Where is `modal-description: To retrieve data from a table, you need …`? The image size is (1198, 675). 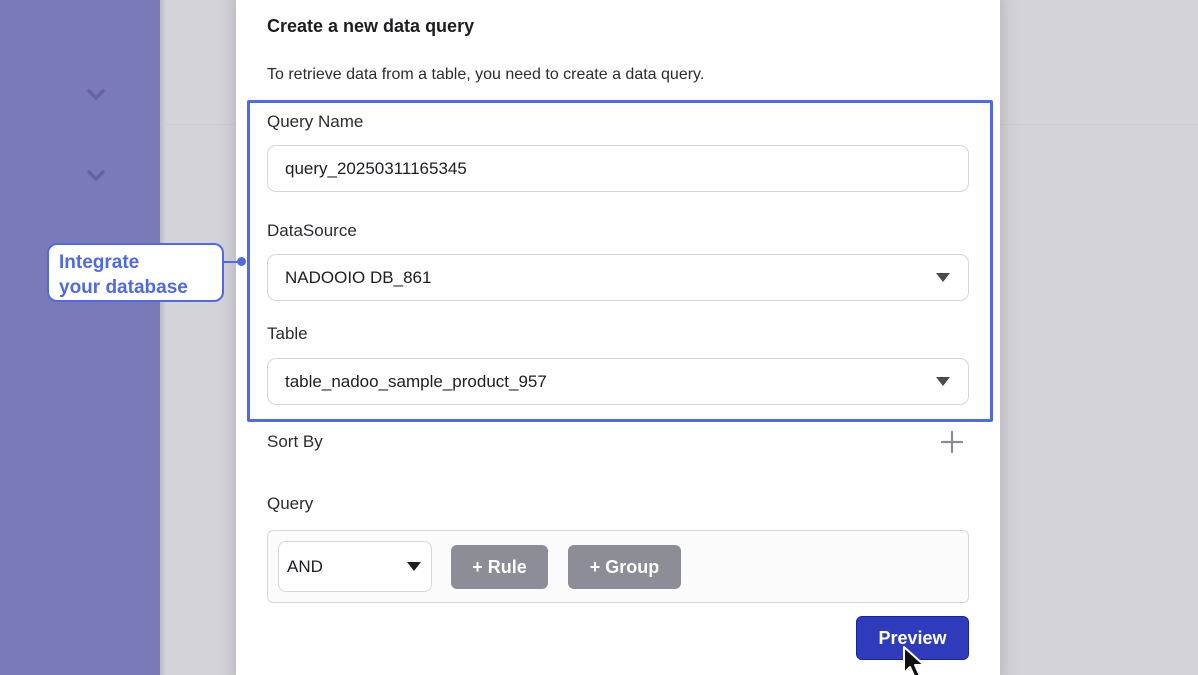 modal-description: To retrieve data from a table, you need … is located at coordinates (486, 74).